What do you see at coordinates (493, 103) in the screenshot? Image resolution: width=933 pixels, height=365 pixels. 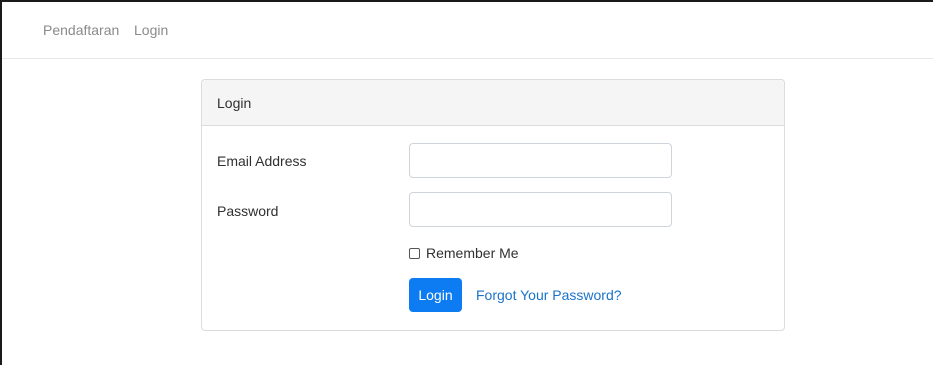 I see `card-header: Login` at bounding box center [493, 103].